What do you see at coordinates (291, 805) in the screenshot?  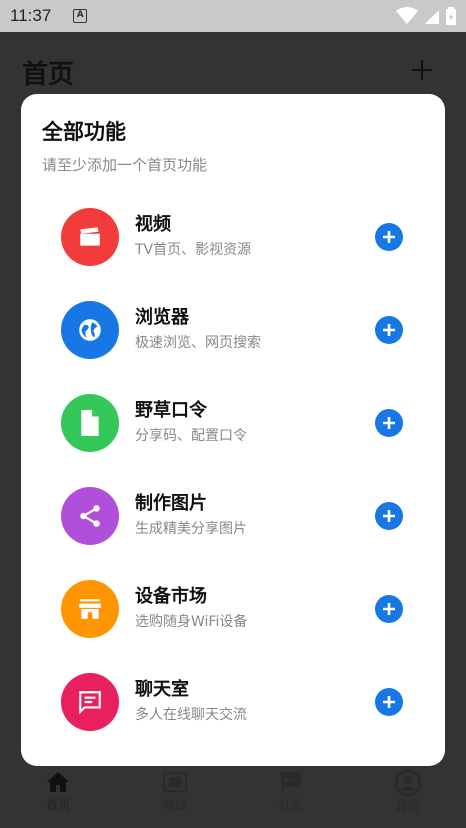 I see `nav-label: 社区` at bounding box center [291, 805].